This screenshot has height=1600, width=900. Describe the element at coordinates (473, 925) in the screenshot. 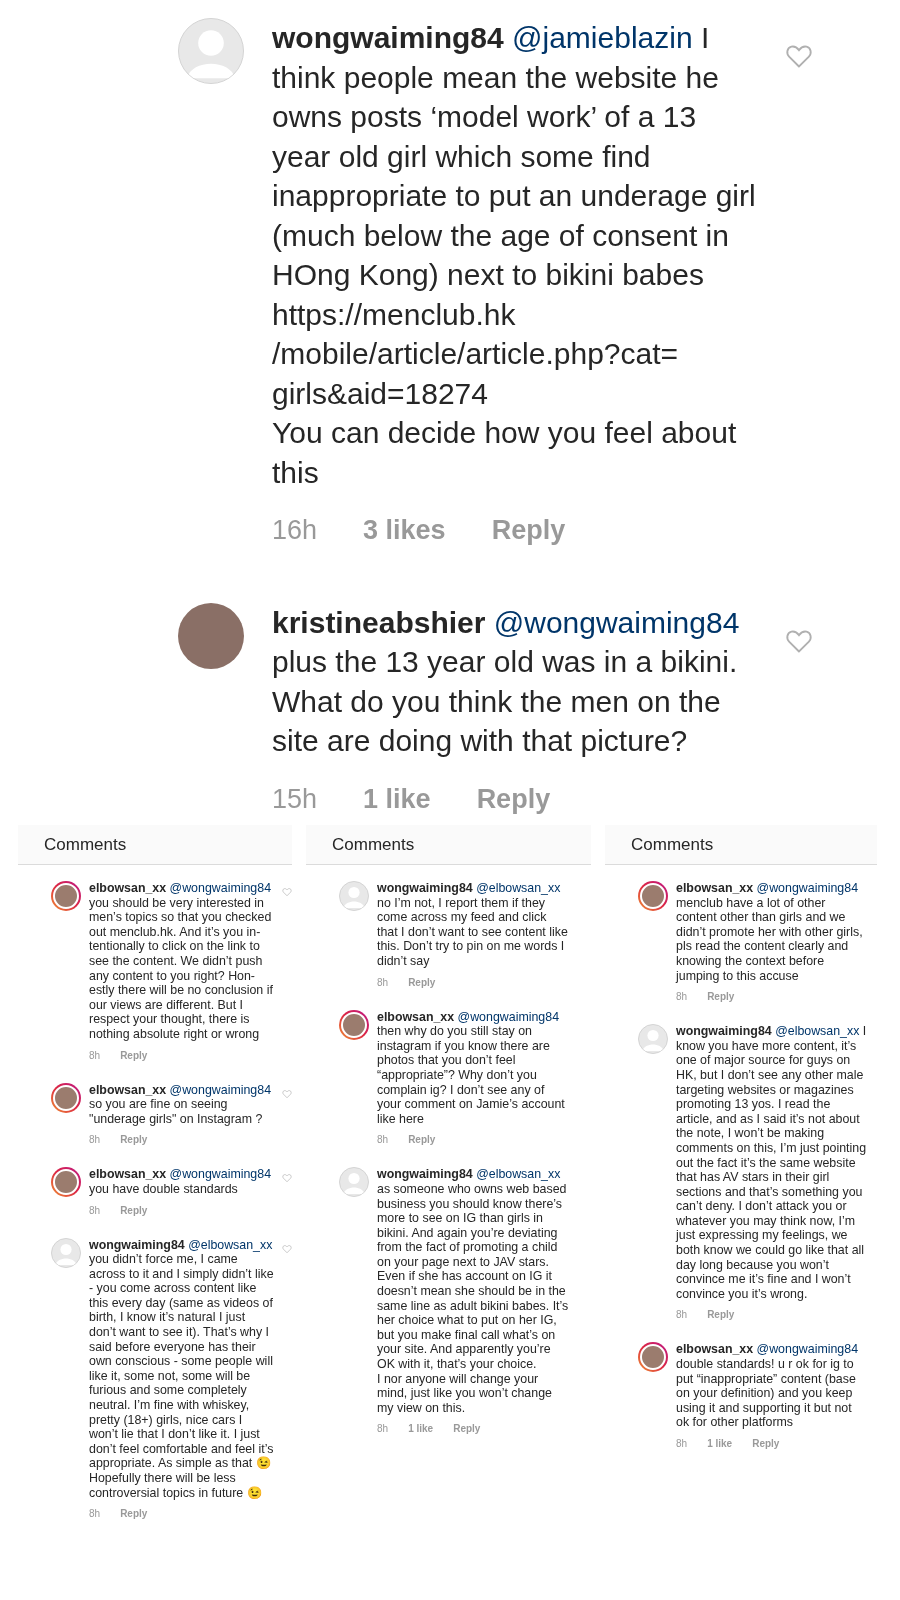

I see `comment-text: wongwaiming84 @elbowsan_xx no I’m not, I report them if they come across my feed and click that I don’t want to see content like this. Don’t try to pin on me words I didn’t say` at that location.